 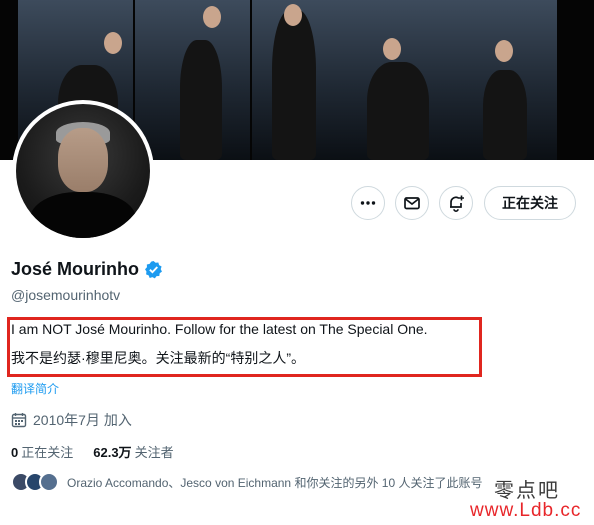 What do you see at coordinates (526, 510) in the screenshot?
I see `watermark-url: www.Ldb.cc` at bounding box center [526, 510].